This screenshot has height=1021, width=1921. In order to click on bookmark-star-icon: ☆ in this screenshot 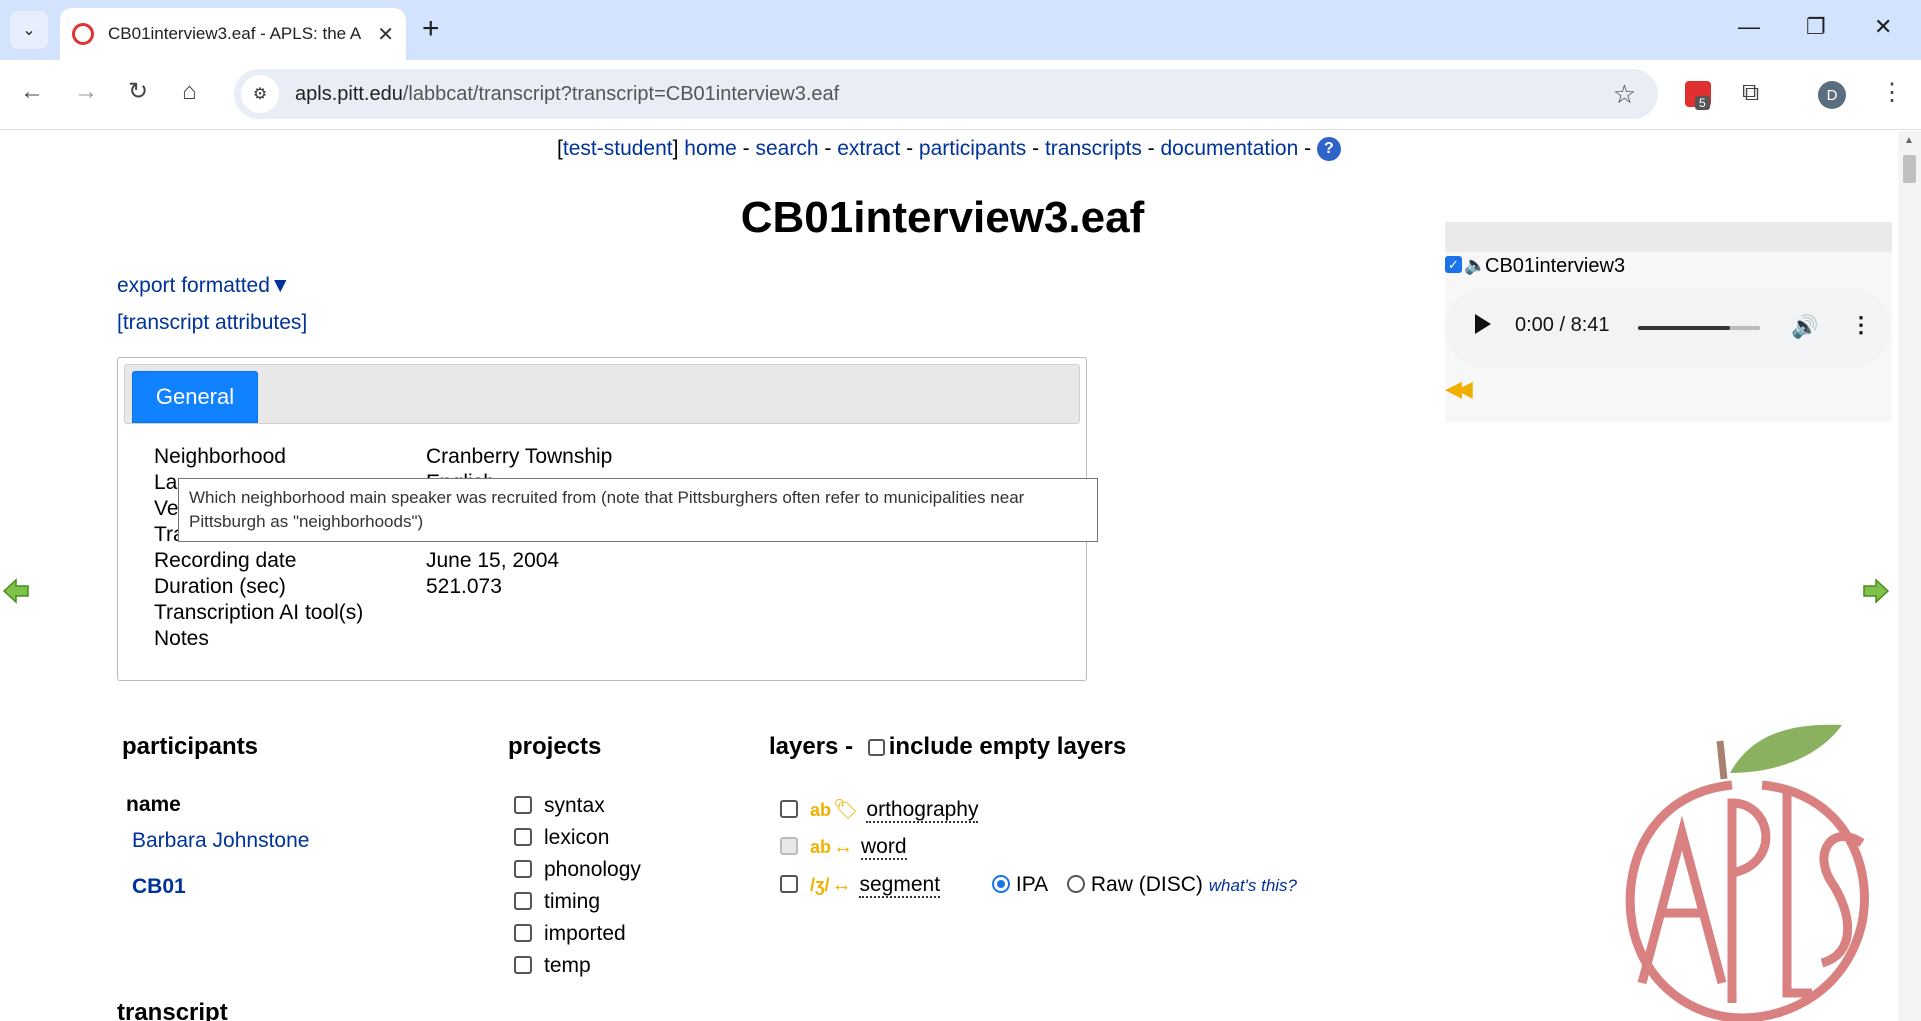, I will do `click(1624, 94)`.